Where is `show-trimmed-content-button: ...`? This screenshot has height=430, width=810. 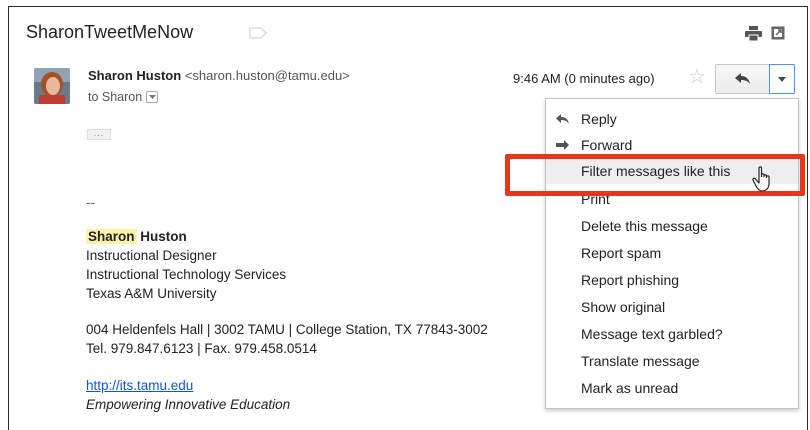
show-trimmed-content-button: ... is located at coordinates (99, 134).